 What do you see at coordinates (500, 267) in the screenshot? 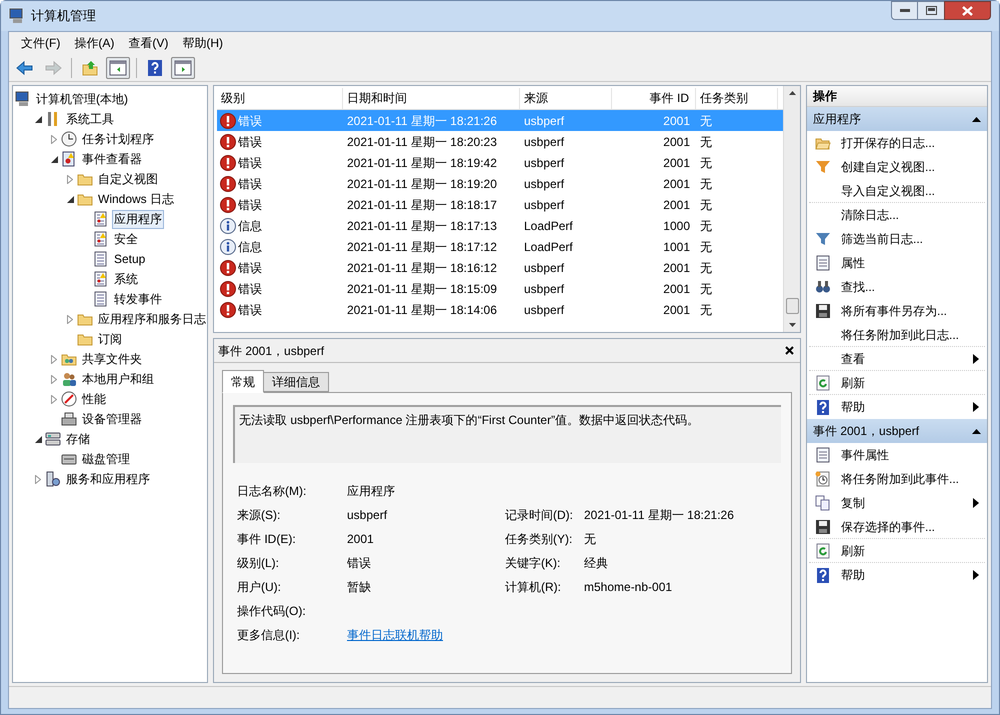
I see `event-row: 错误 2021-01-11 星期一 18:16:12 usbperf 2001 无` at bounding box center [500, 267].